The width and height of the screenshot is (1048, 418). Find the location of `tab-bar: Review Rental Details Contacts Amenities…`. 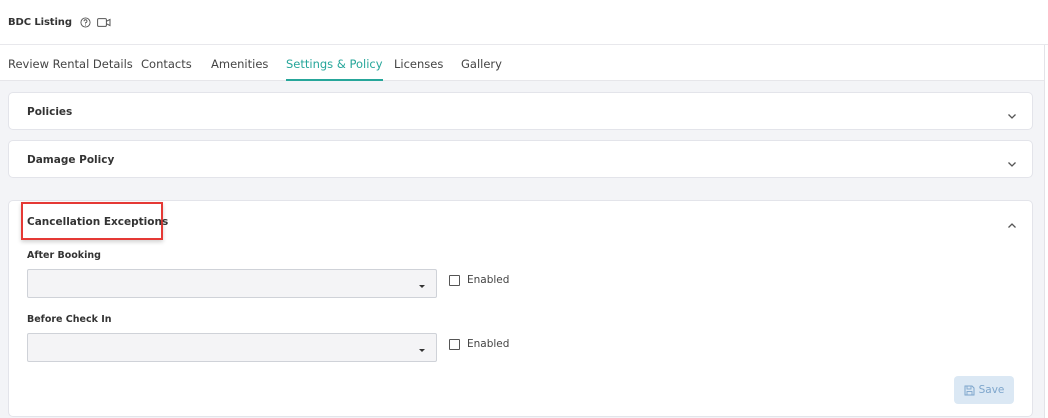

tab-bar: Review Rental Details Contacts Amenities… is located at coordinates (522, 63).